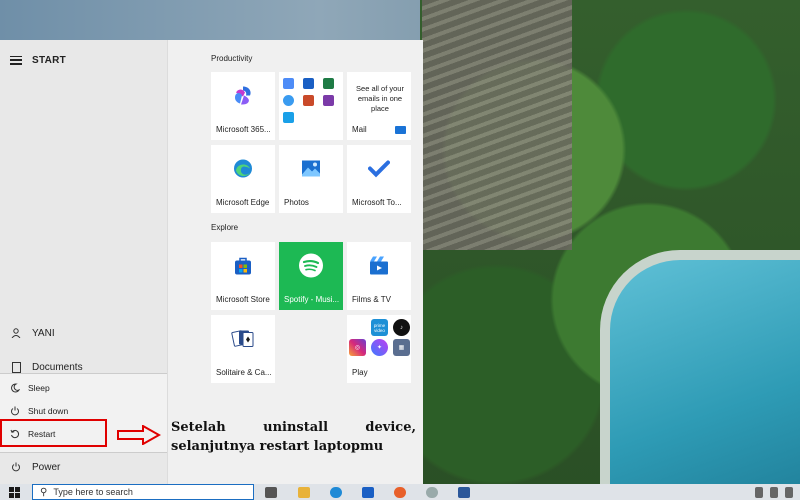 Image resolution: width=800 pixels, height=500 pixels. What do you see at coordinates (48, 411) in the screenshot?
I see `shutdown-label: Shut down` at bounding box center [48, 411].